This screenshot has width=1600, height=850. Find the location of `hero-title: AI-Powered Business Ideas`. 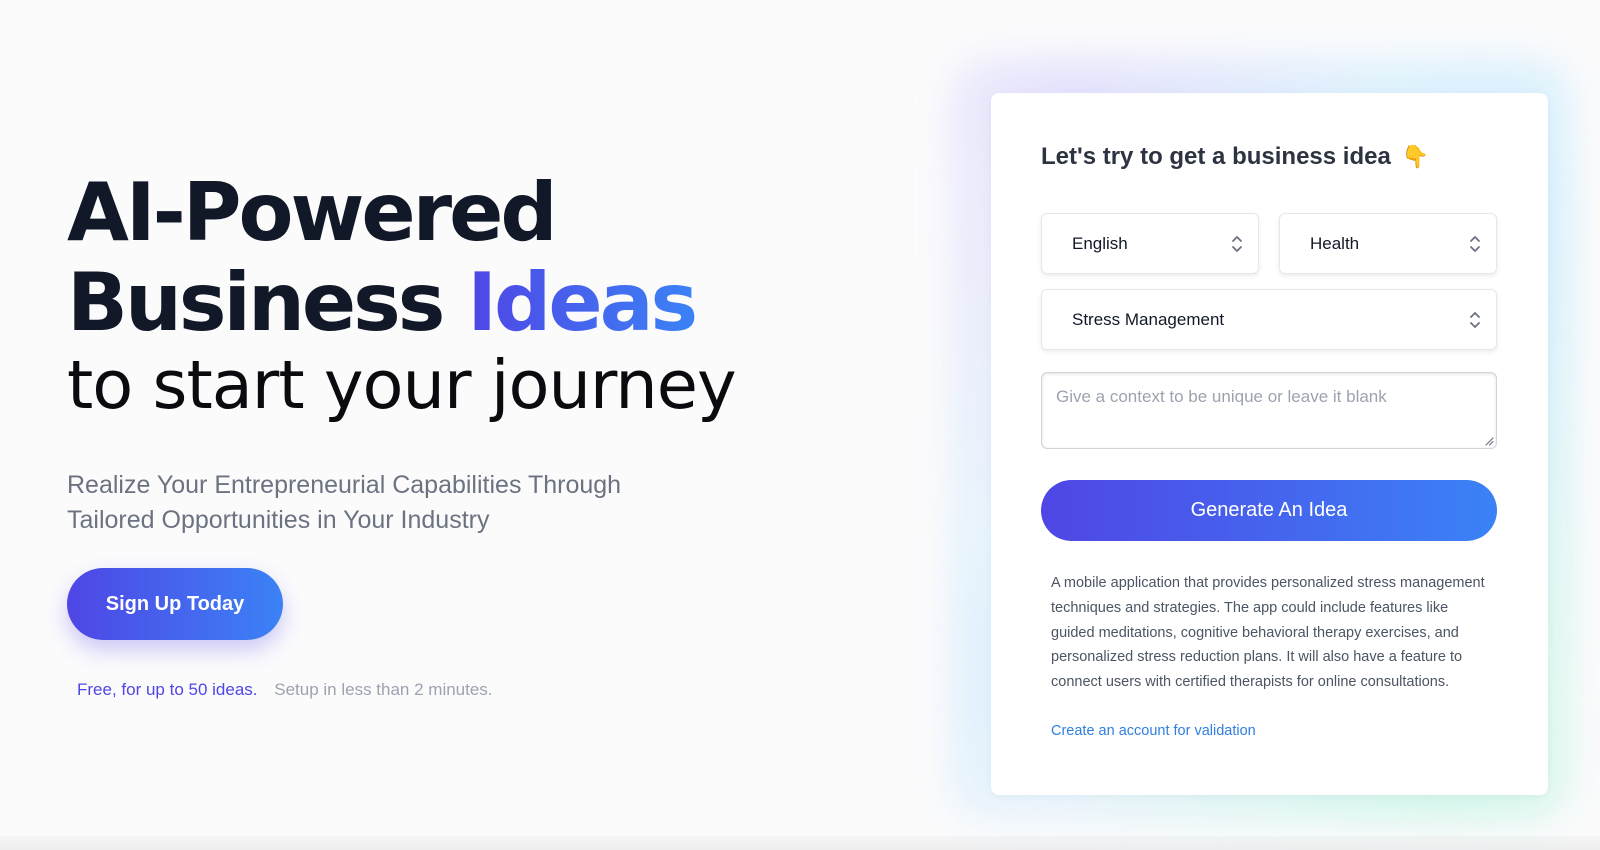

hero-title: AI-Powered Business Ideas is located at coordinates (477, 258).